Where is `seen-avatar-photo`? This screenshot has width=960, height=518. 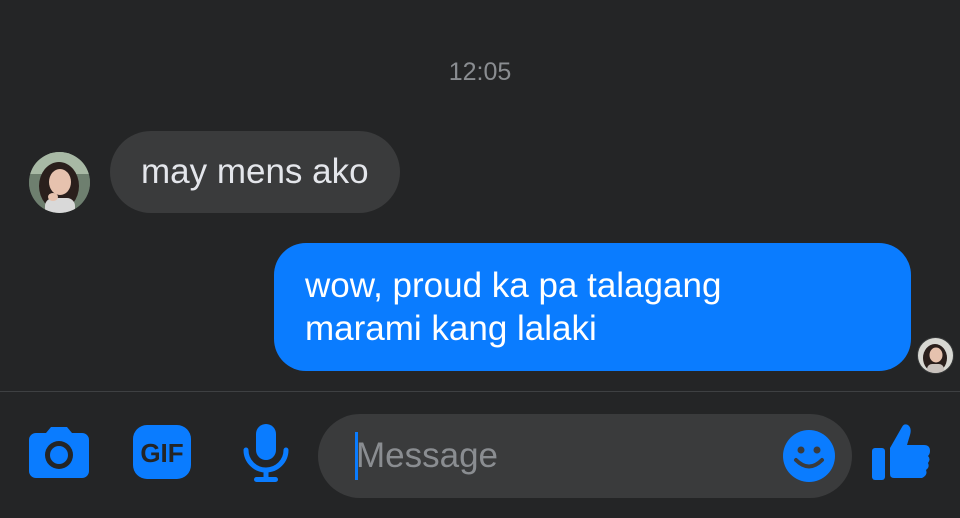
seen-avatar-photo is located at coordinates (935, 355).